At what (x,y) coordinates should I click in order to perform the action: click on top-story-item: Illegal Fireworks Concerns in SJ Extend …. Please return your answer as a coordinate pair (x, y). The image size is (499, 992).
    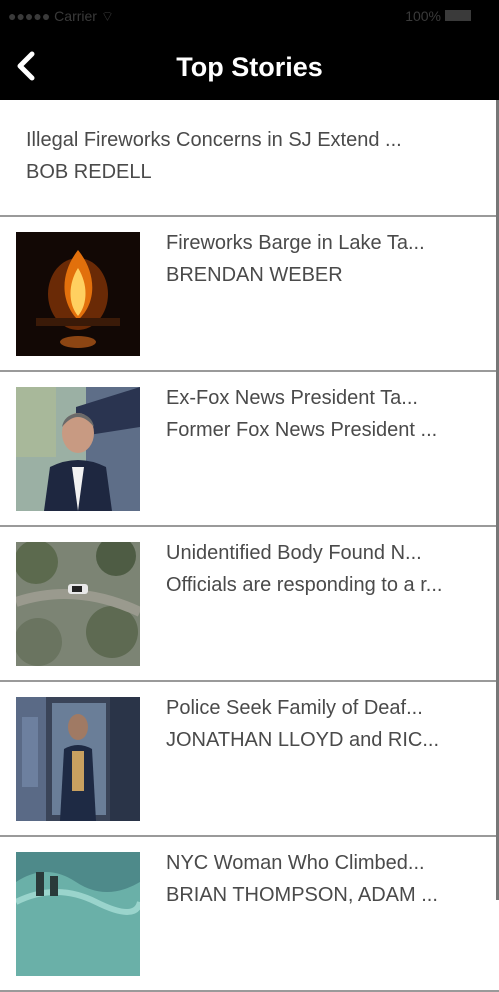
    Looking at the image, I should click on (249, 158).